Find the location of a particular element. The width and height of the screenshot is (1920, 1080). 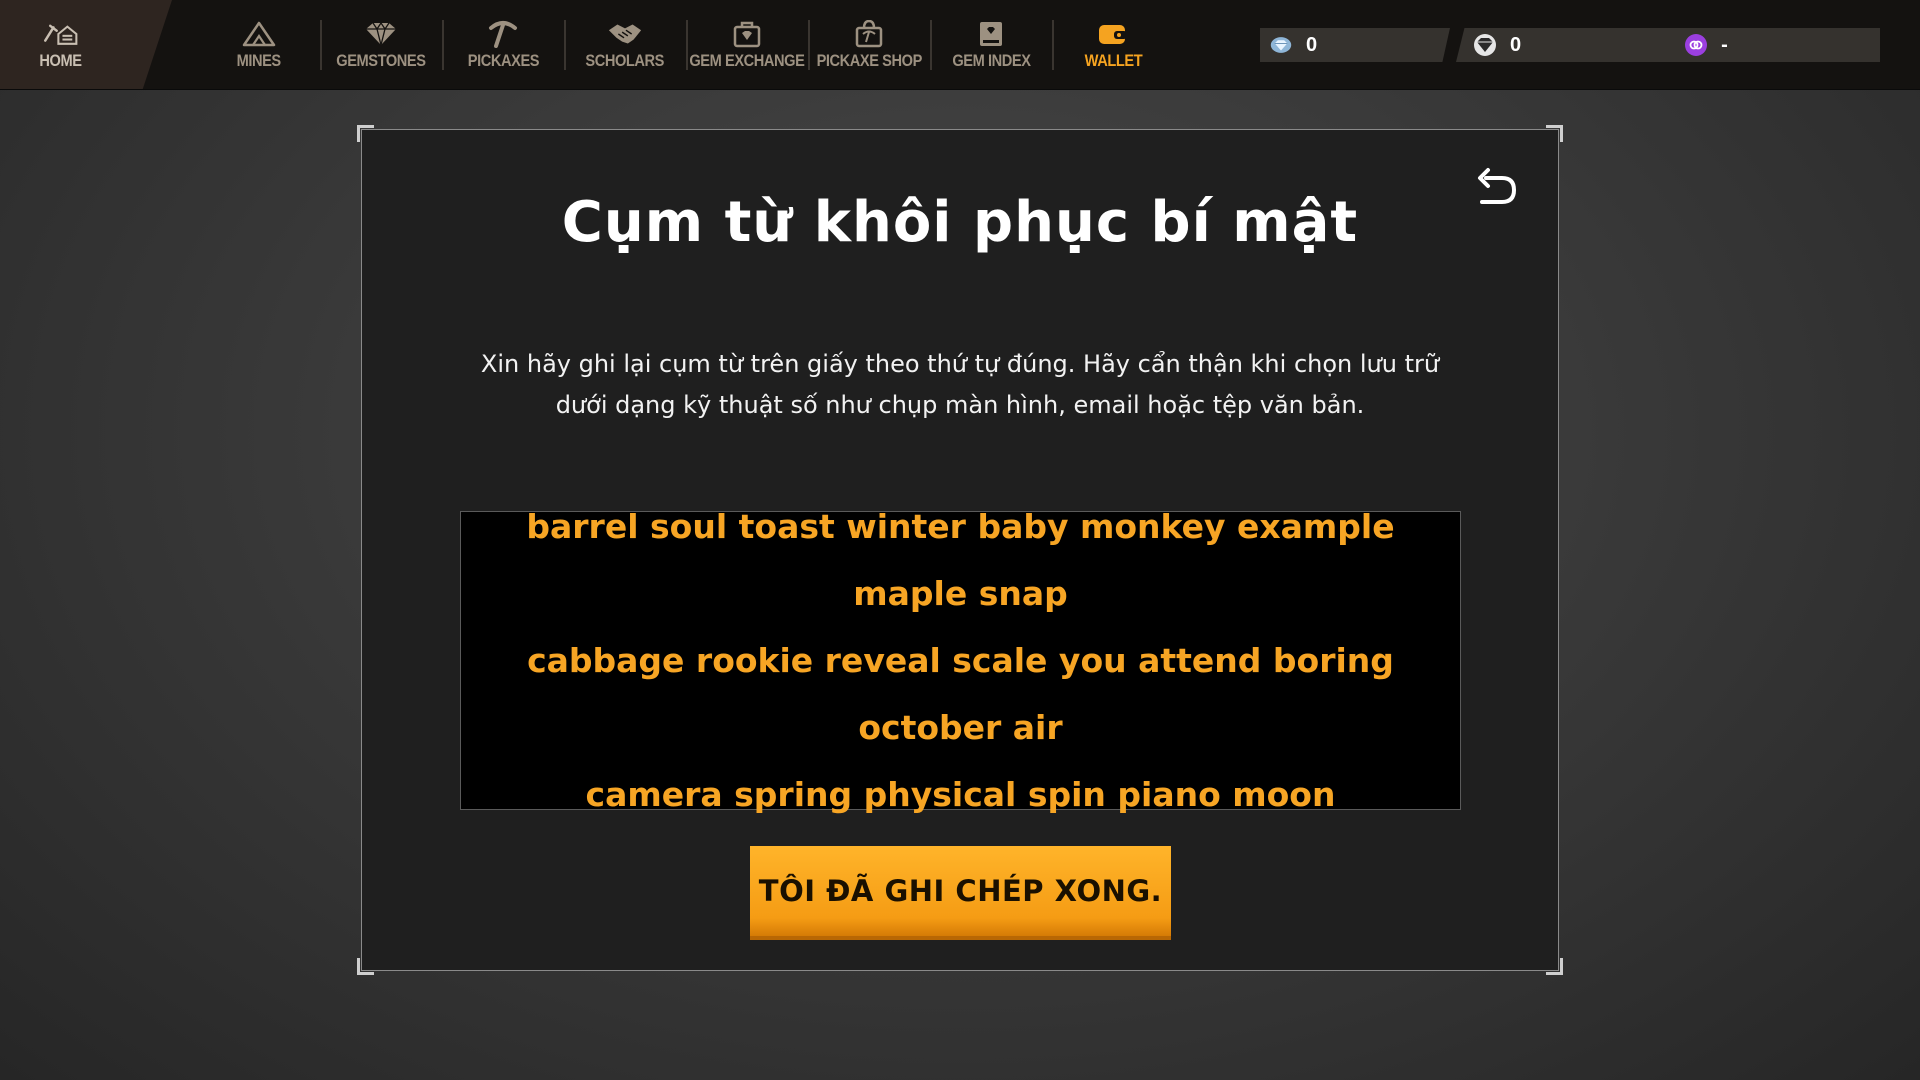

diamond-balance: 0 is located at coordinates (1355, 45).